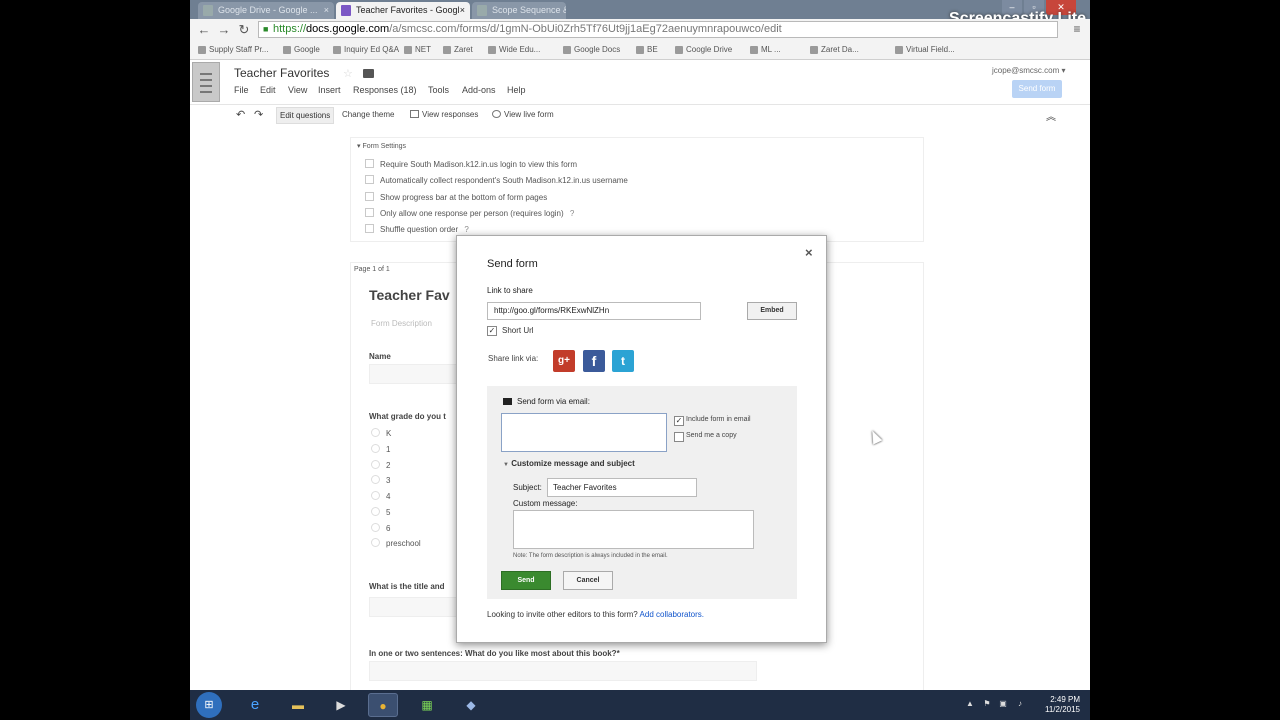 This screenshot has width=1280, height=720. Describe the element at coordinates (371, 50) in the screenshot. I see `bookmark-item: Inquiry Ed Q&A` at that location.